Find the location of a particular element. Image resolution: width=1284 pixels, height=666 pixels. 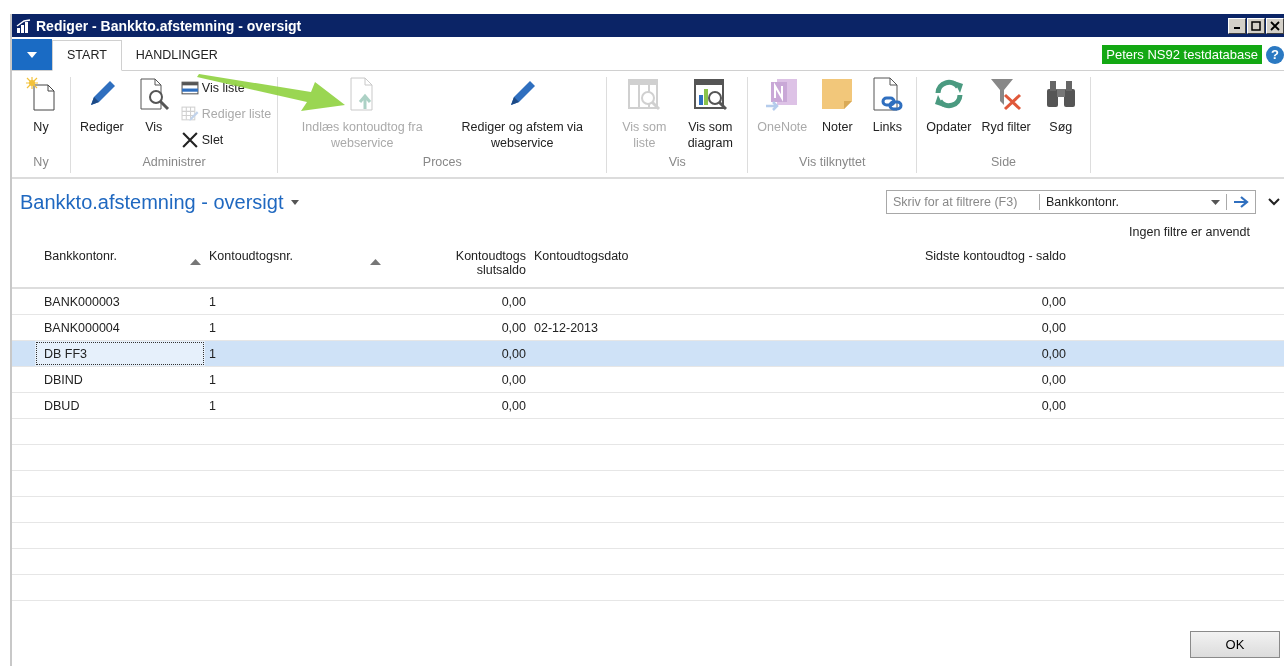

minimize-icon is located at coordinates (1237, 28).